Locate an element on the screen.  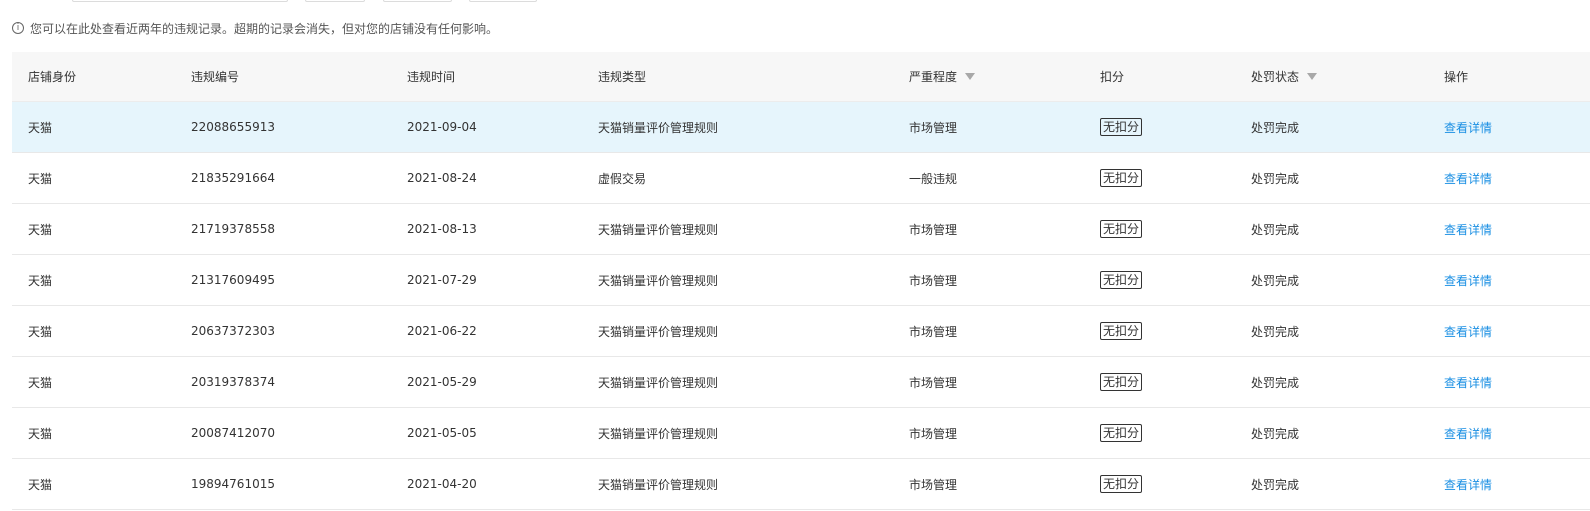
column-header-action: 操作 is located at coordinates (1456, 77).